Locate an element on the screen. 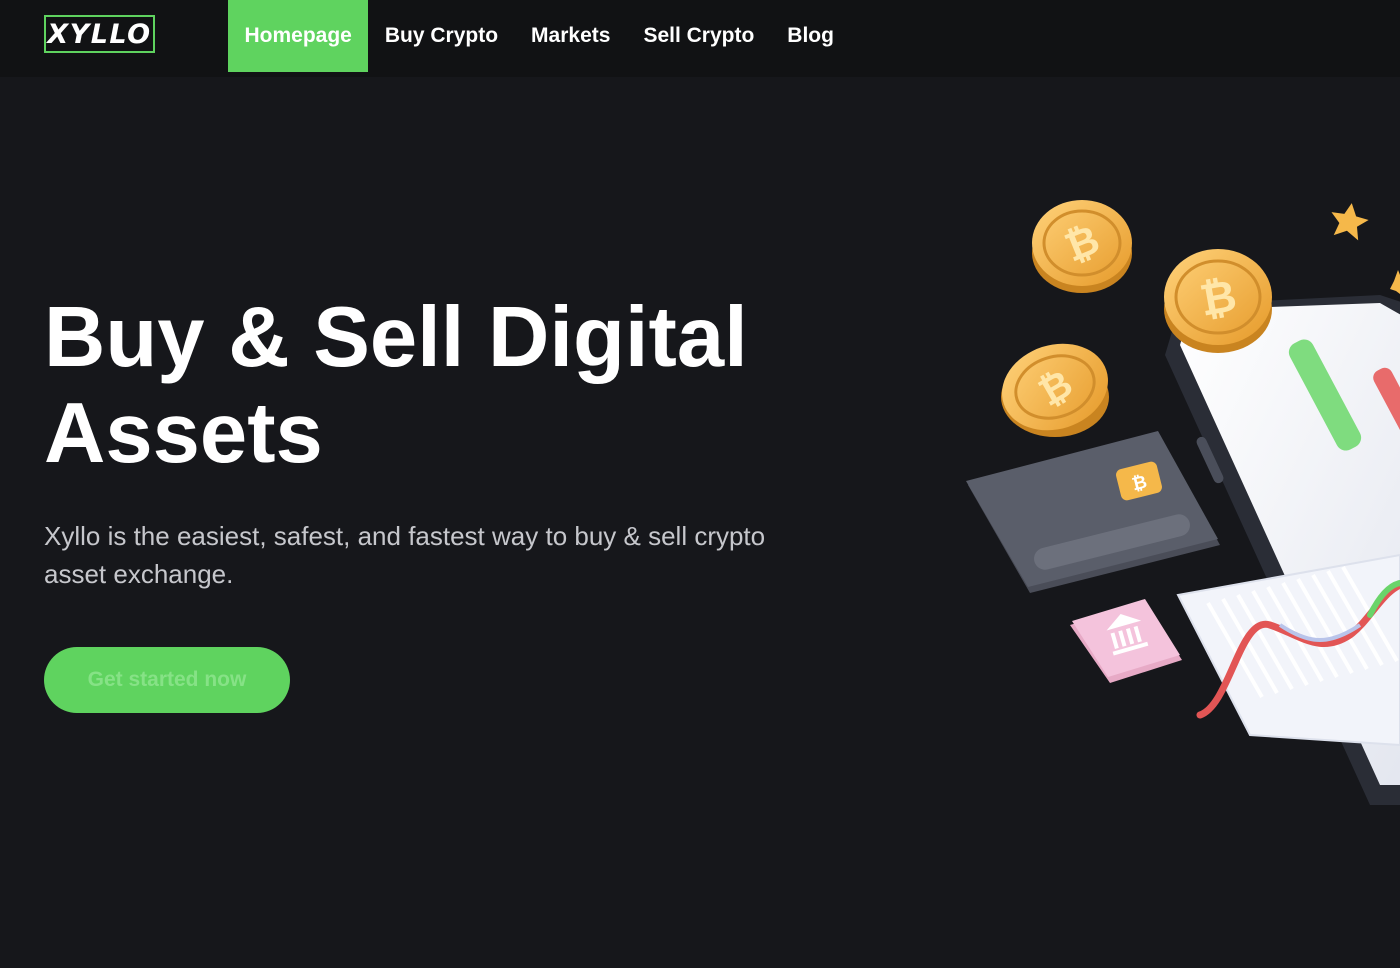  xyllo-logo: XYLLO is located at coordinates (99, 34).